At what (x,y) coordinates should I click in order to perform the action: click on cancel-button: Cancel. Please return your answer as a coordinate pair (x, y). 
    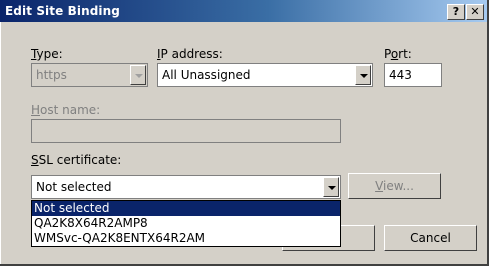
    Looking at the image, I should click on (430, 238).